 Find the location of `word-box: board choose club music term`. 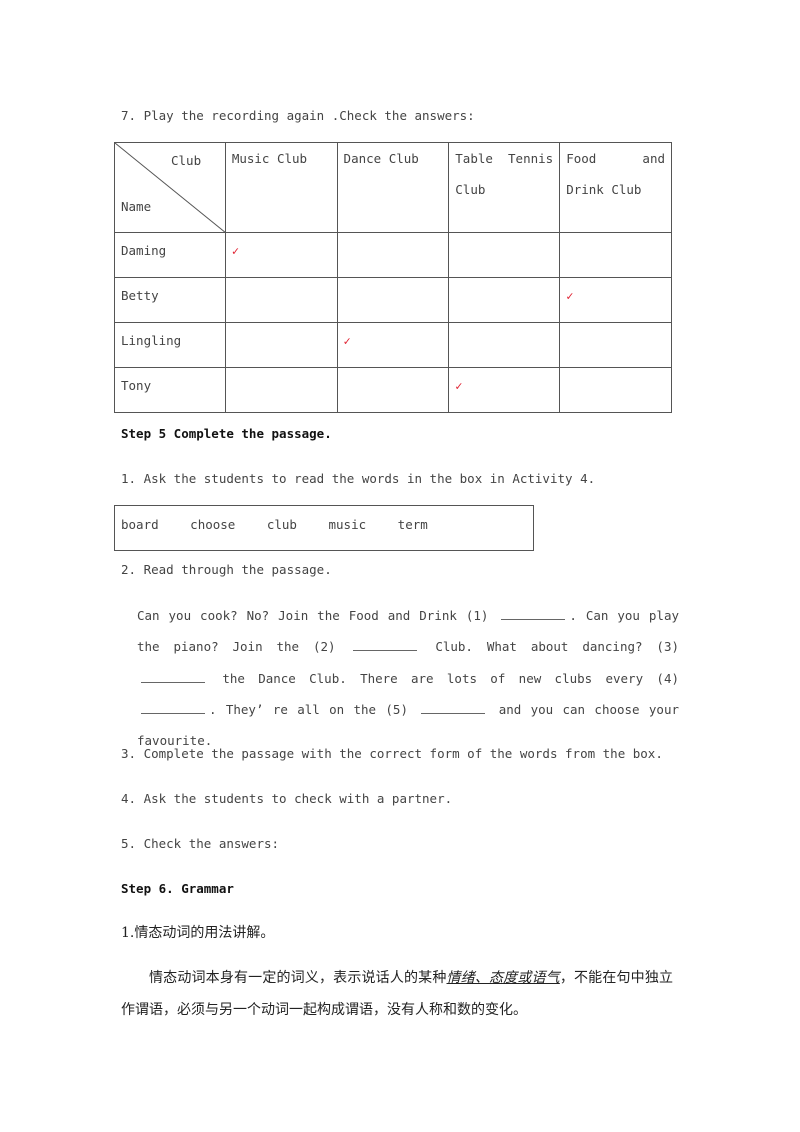

word-box: board choose club music term is located at coordinates (324, 528).